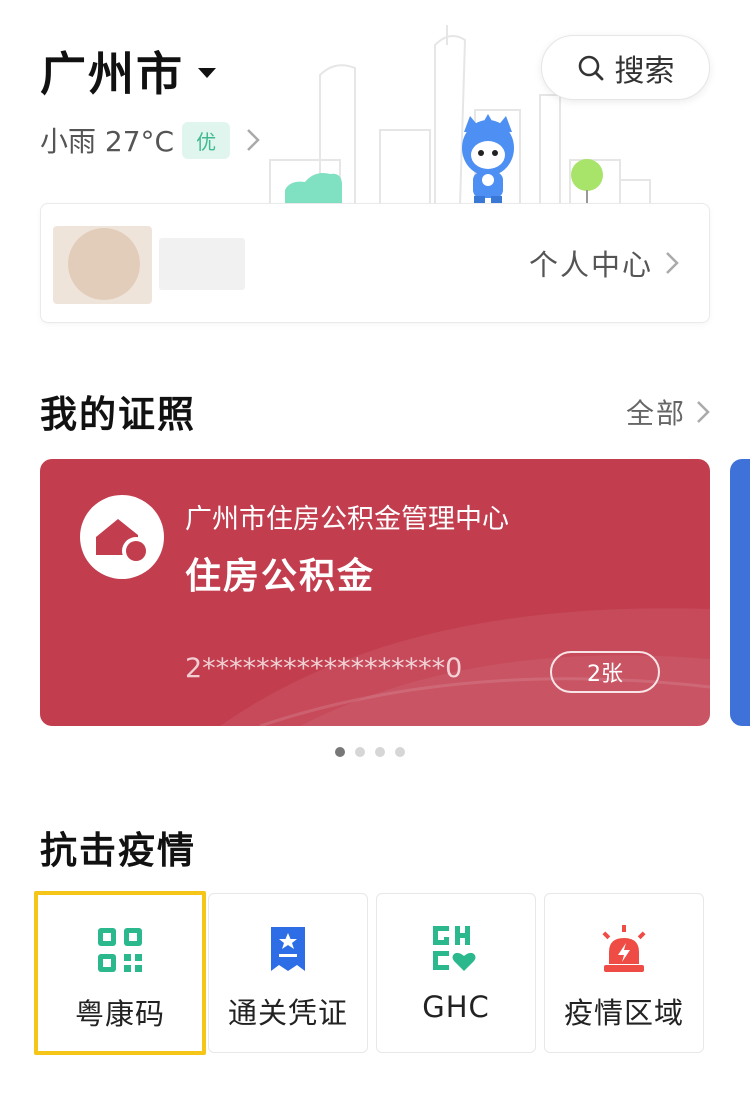 This screenshot has height=1096, width=750. I want to click on certificate-title: 住房公积金, so click(280, 576).